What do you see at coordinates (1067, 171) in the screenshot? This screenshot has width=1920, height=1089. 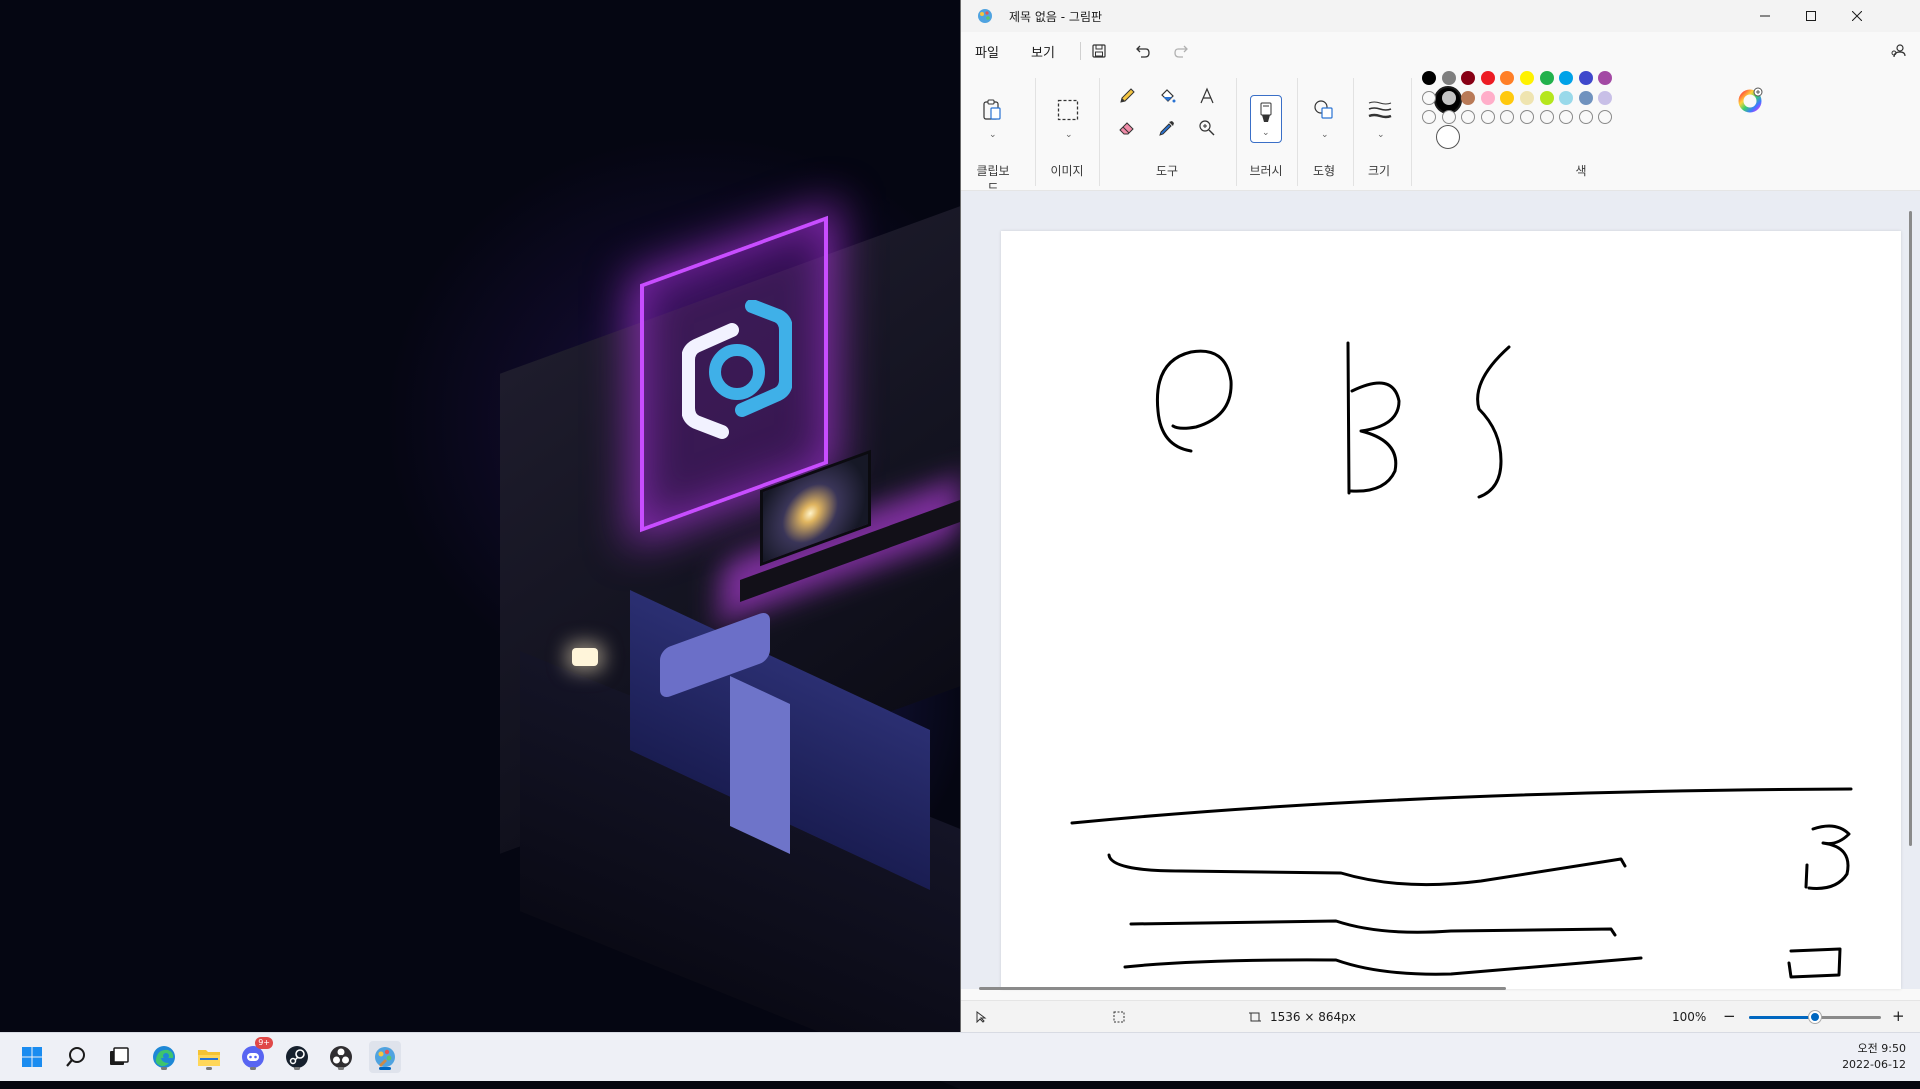 I see `group-label-image: 이미지` at bounding box center [1067, 171].